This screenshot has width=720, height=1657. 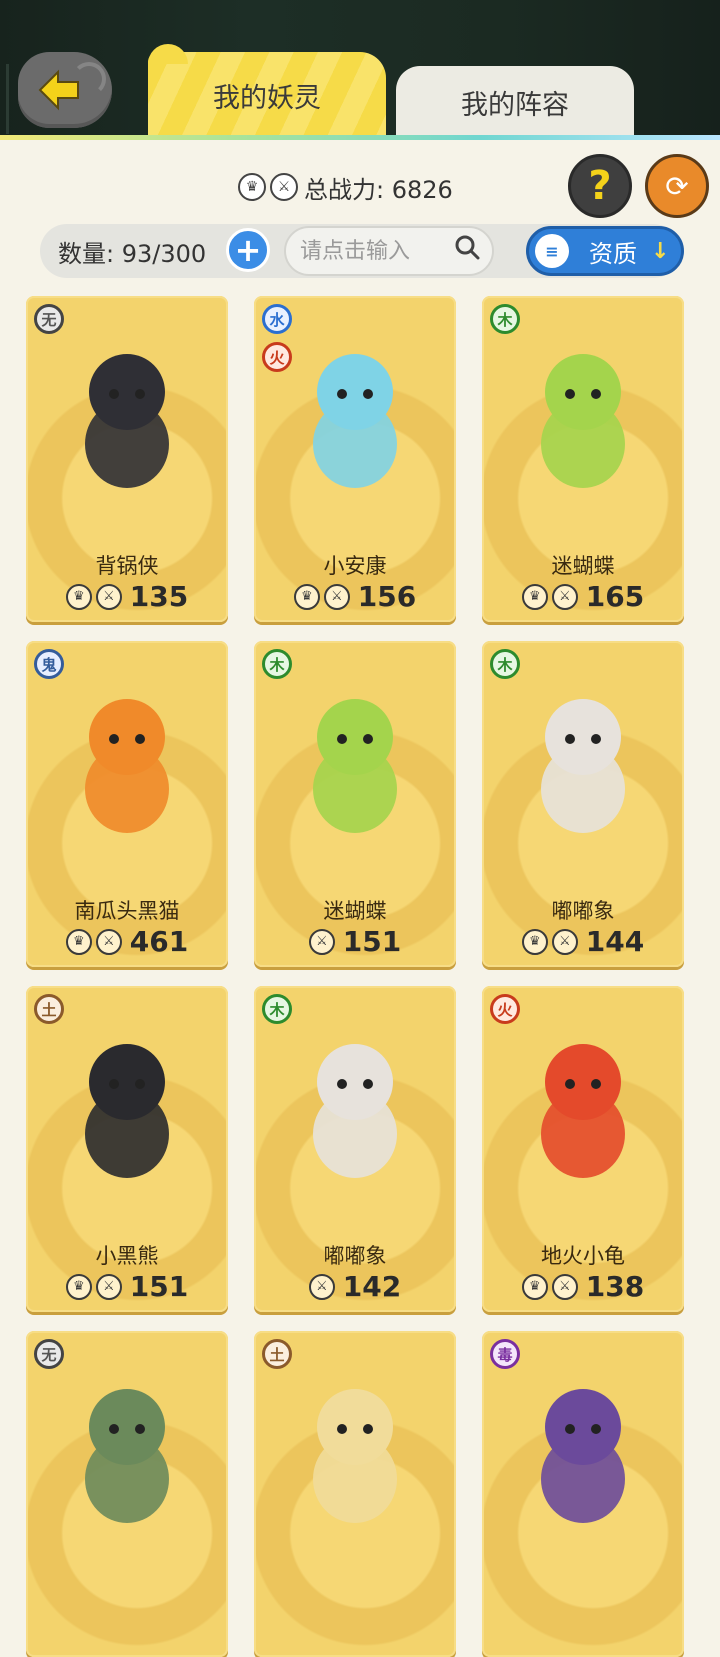 I want to click on total-power: ♛ ⚔ 总战力: 6826, so click(x=345, y=187).